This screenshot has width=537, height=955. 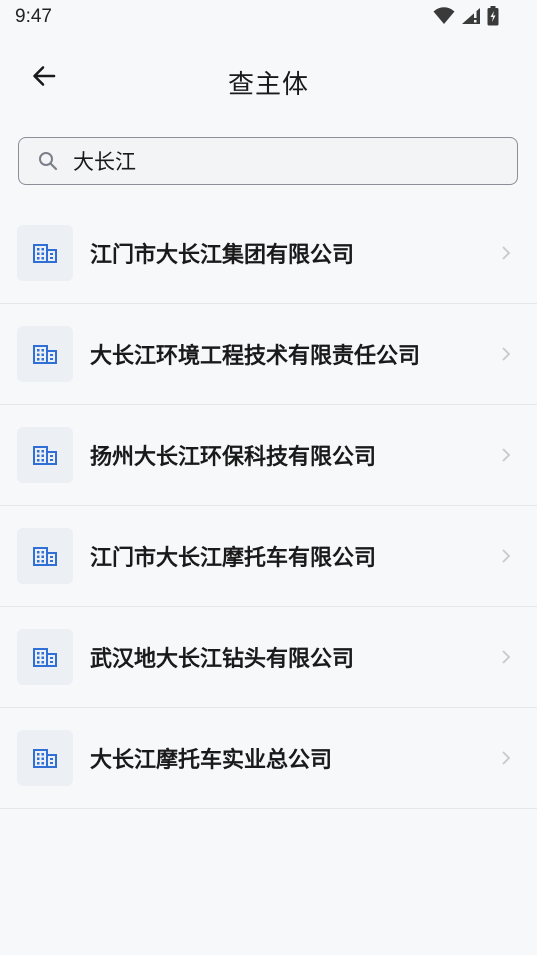 I want to click on list-item-label: 大长江环境工程技术有限责任公司, so click(x=255, y=356).